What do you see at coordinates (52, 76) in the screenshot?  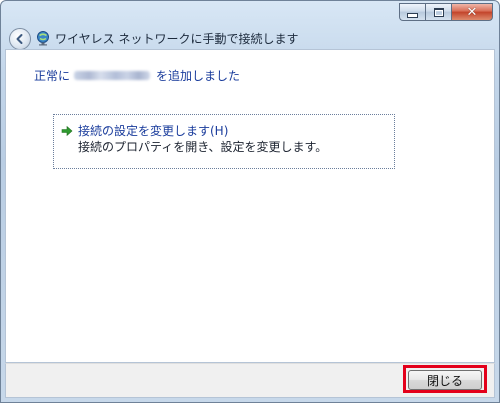 I see `success-prefix: 正常に` at bounding box center [52, 76].